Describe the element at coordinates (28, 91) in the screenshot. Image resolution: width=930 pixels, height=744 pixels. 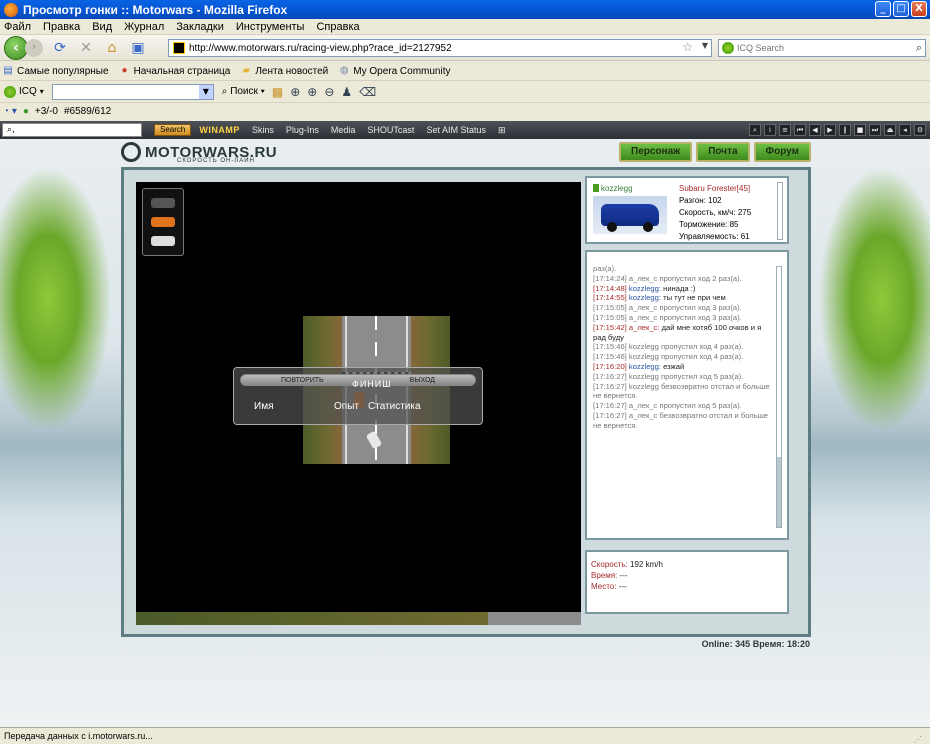
I see `icq-label: ICQ` at that location.